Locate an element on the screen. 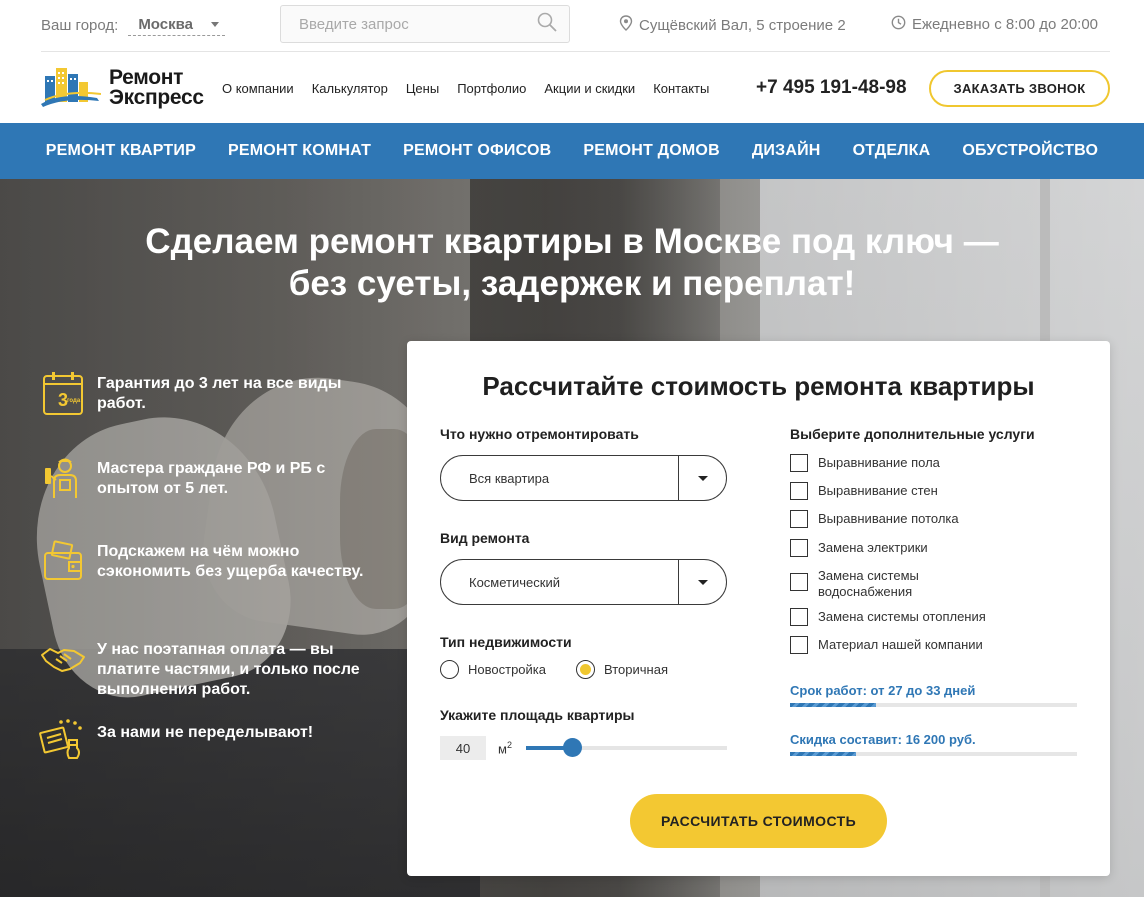 This screenshot has height=897, width=1144. working-hours: Ежедневно с 8:00 до 20:00 is located at coordinates (994, 24).